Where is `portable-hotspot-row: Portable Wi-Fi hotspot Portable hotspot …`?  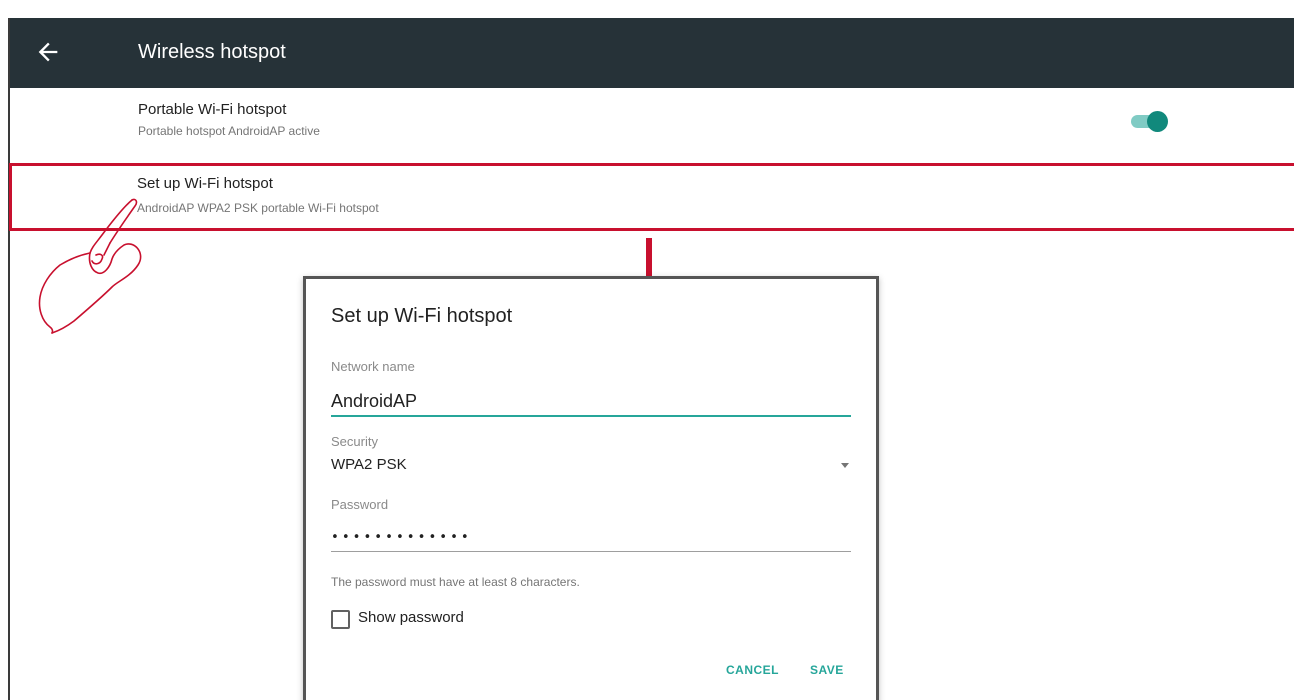 portable-hotspot-row: Portable Wi-Fi hotspot Portable hotspot … is located at coordinates (652, 123).